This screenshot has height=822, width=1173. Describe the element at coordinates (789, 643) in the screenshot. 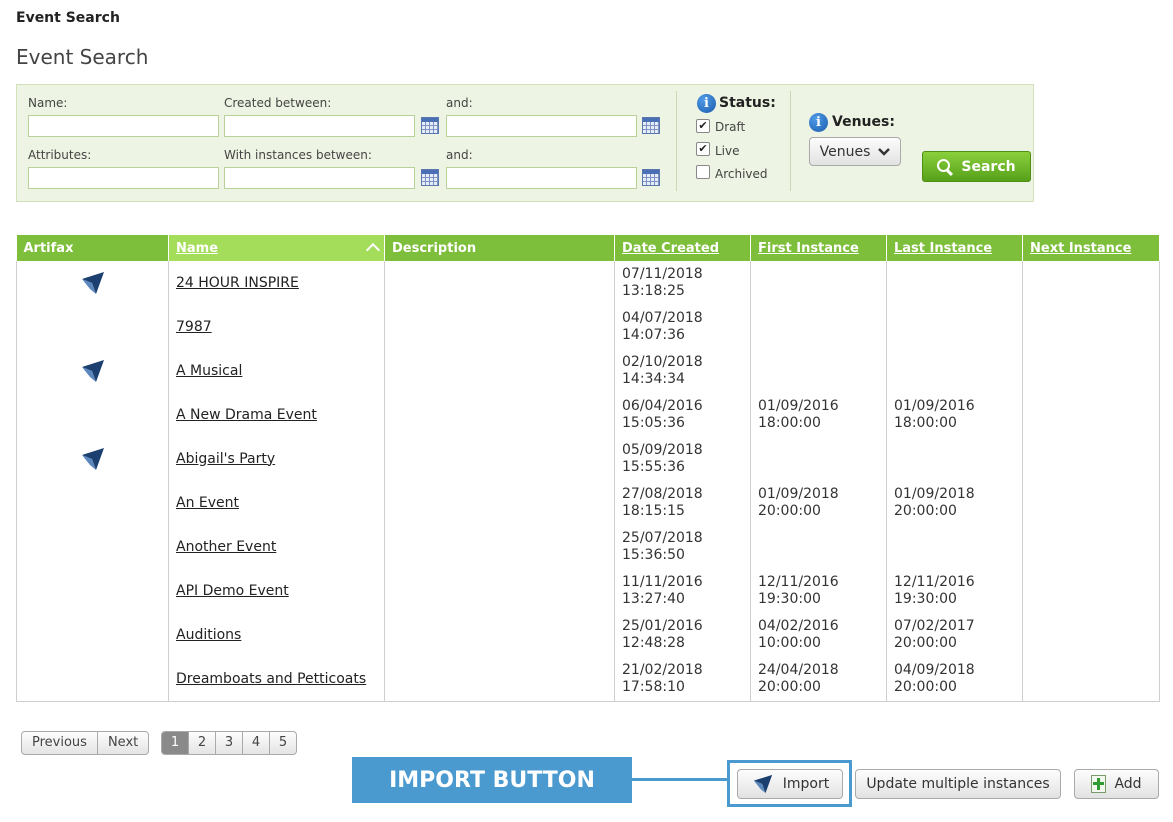

I see `time-value: 10:00:00` at that location.